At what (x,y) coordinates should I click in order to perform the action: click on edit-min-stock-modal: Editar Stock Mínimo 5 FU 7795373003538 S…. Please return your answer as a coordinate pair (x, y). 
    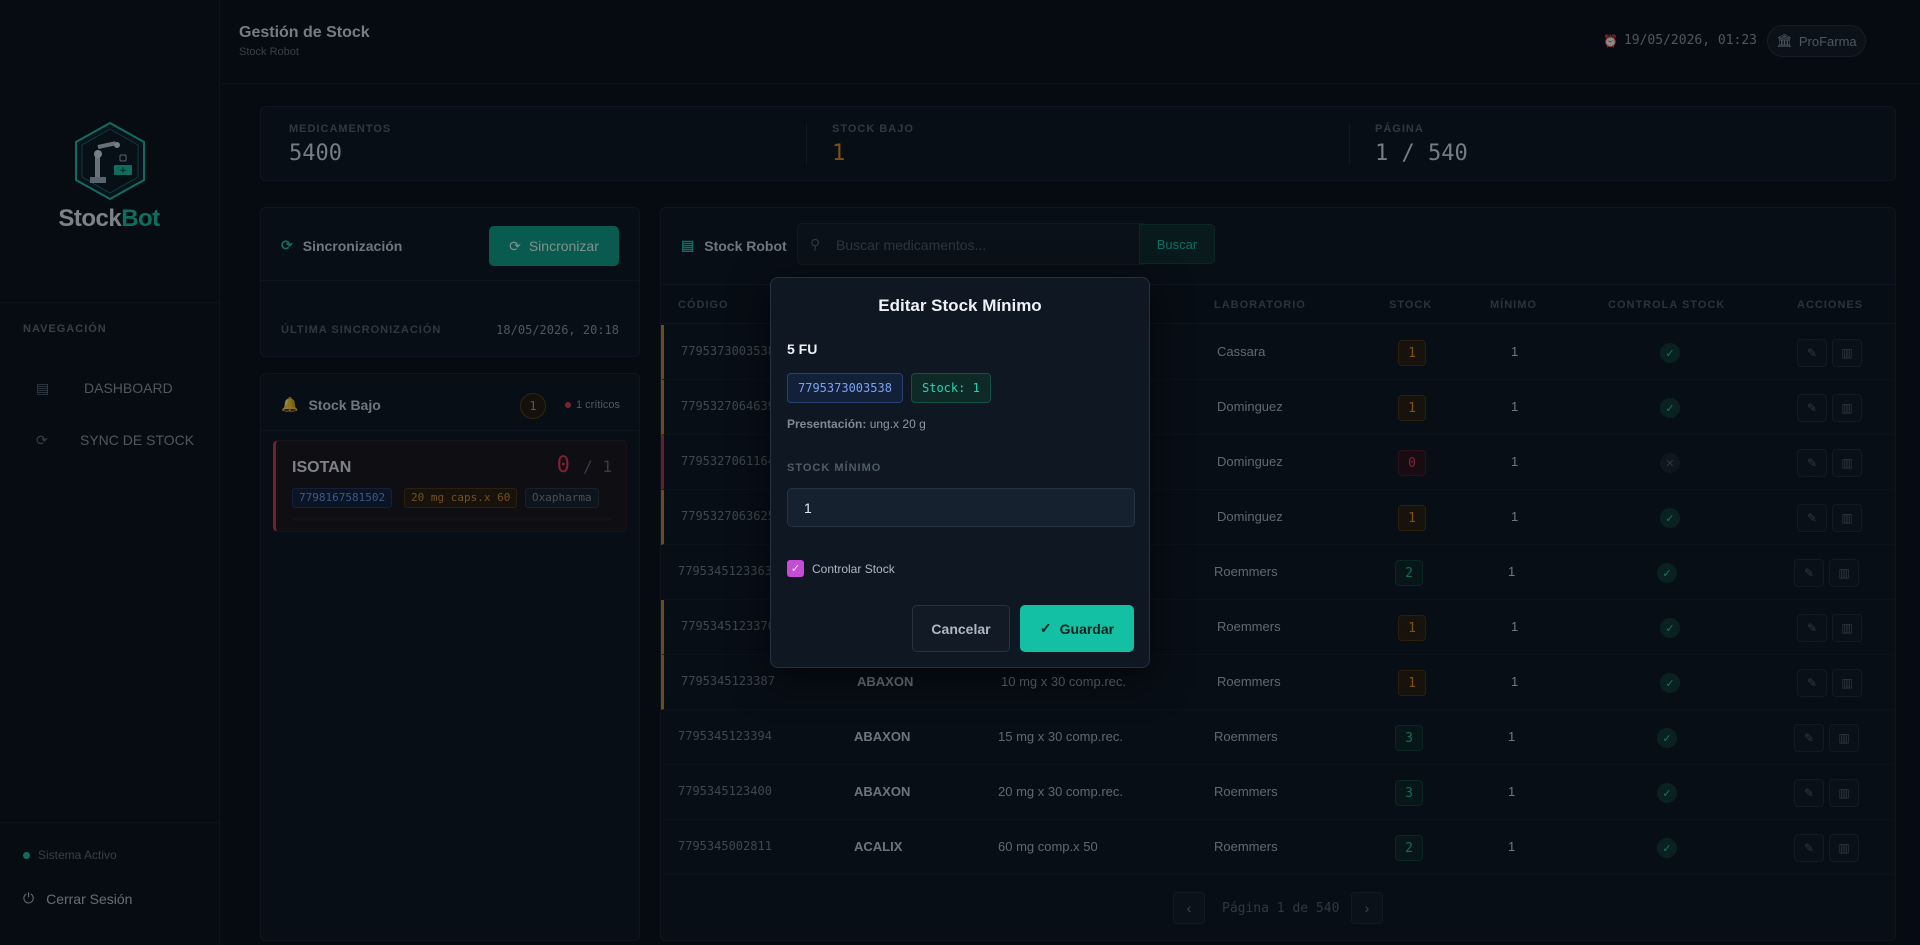
    Looking at the image, I should click on (960, 472).